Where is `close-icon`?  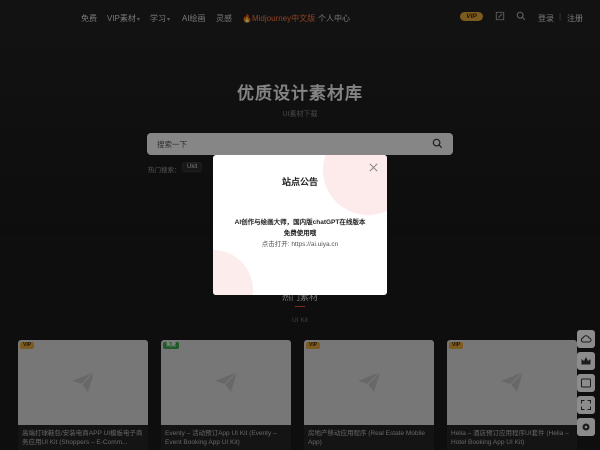
close-icon is located at coordinates (373, 167).